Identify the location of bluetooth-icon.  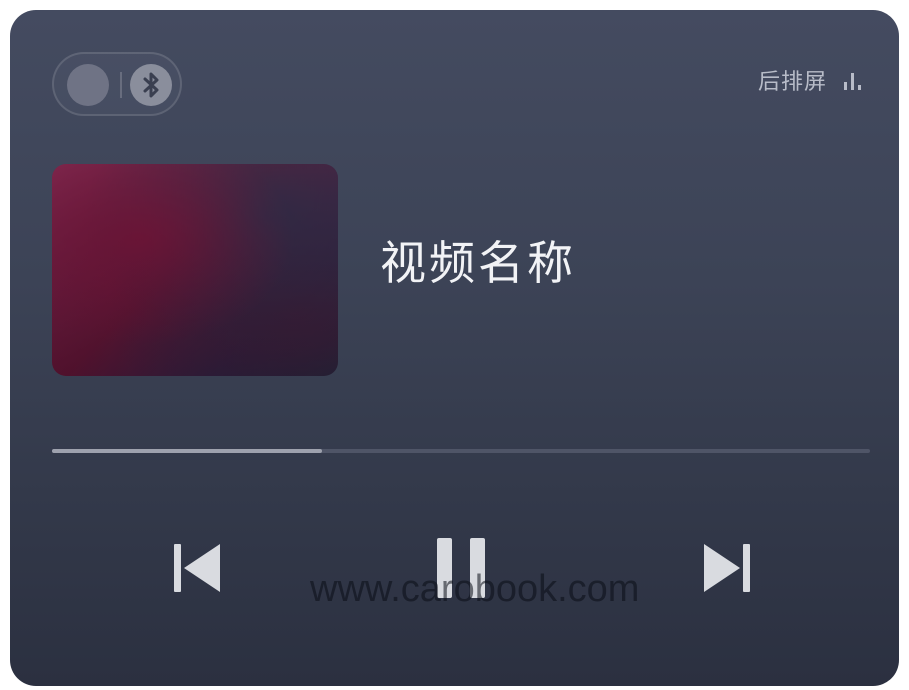
(151, 85).